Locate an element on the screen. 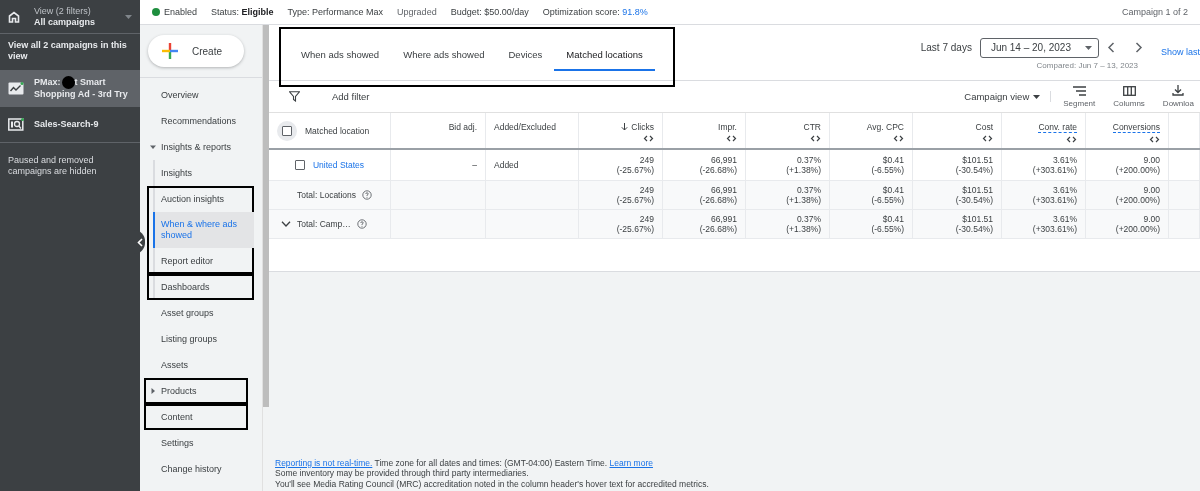 The width and height of the screenshot is (1200, 491). nav-item: Recommendations is located at coordinates (201, 121).